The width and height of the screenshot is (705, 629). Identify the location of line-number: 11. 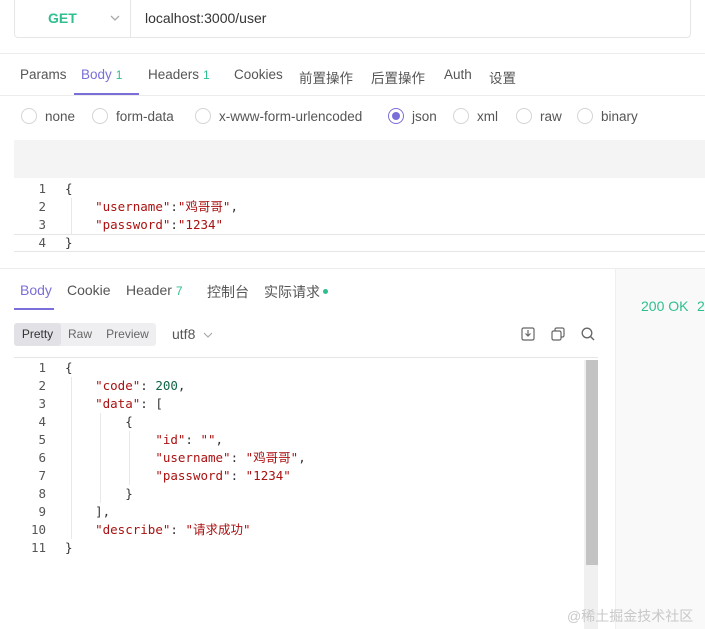
(38, 547).